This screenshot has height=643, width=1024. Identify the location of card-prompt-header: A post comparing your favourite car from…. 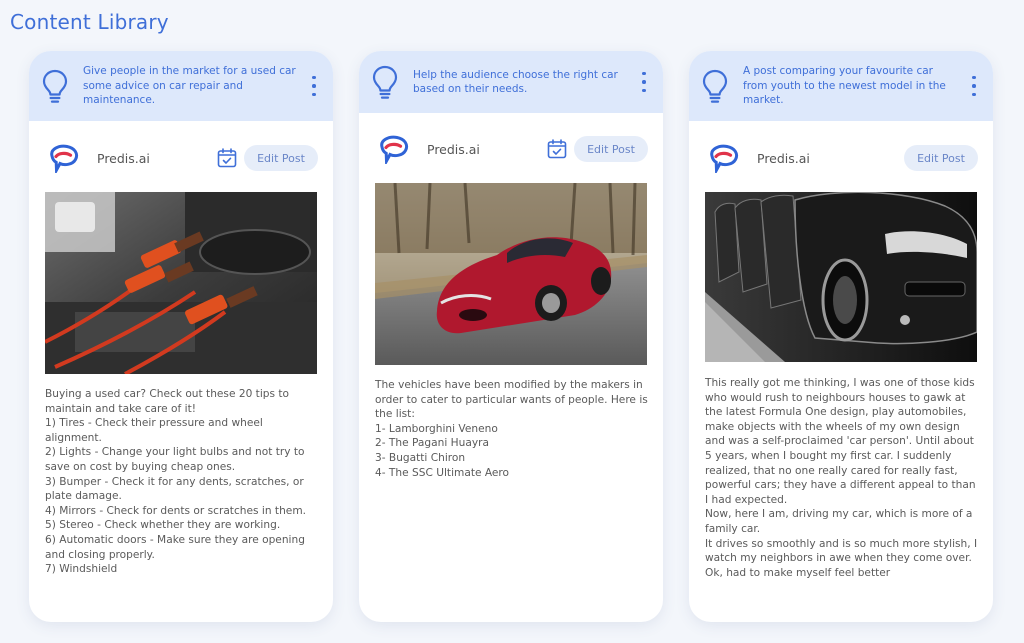
(841, 86).